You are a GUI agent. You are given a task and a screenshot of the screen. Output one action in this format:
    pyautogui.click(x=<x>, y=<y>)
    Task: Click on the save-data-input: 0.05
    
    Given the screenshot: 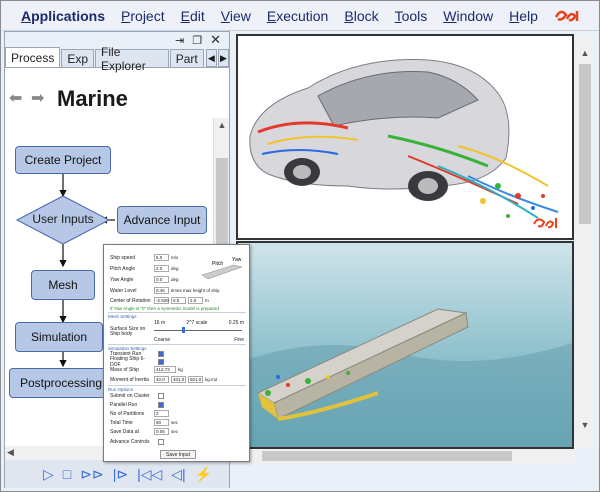 What is the action you would take?
    pyautogui.click(x=161, y=431)
    